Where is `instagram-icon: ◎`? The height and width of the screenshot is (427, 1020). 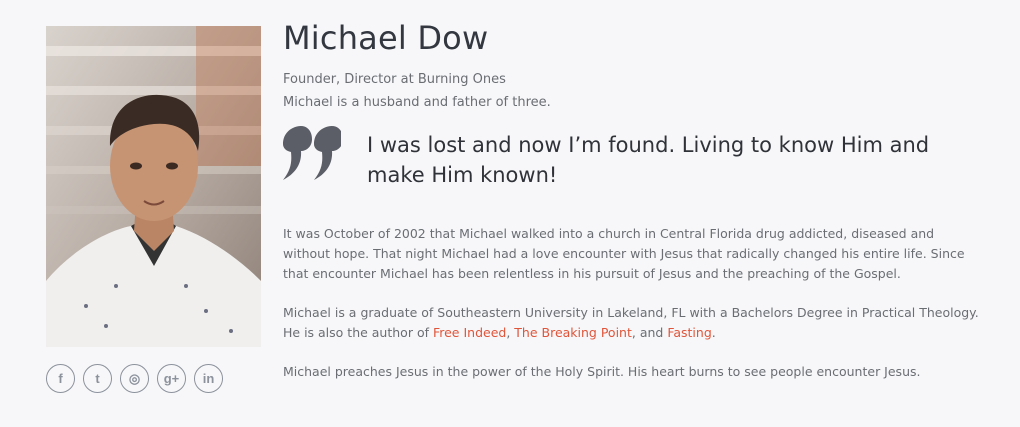 instagram-icon: ◎ is located at coordinates (134, 378).